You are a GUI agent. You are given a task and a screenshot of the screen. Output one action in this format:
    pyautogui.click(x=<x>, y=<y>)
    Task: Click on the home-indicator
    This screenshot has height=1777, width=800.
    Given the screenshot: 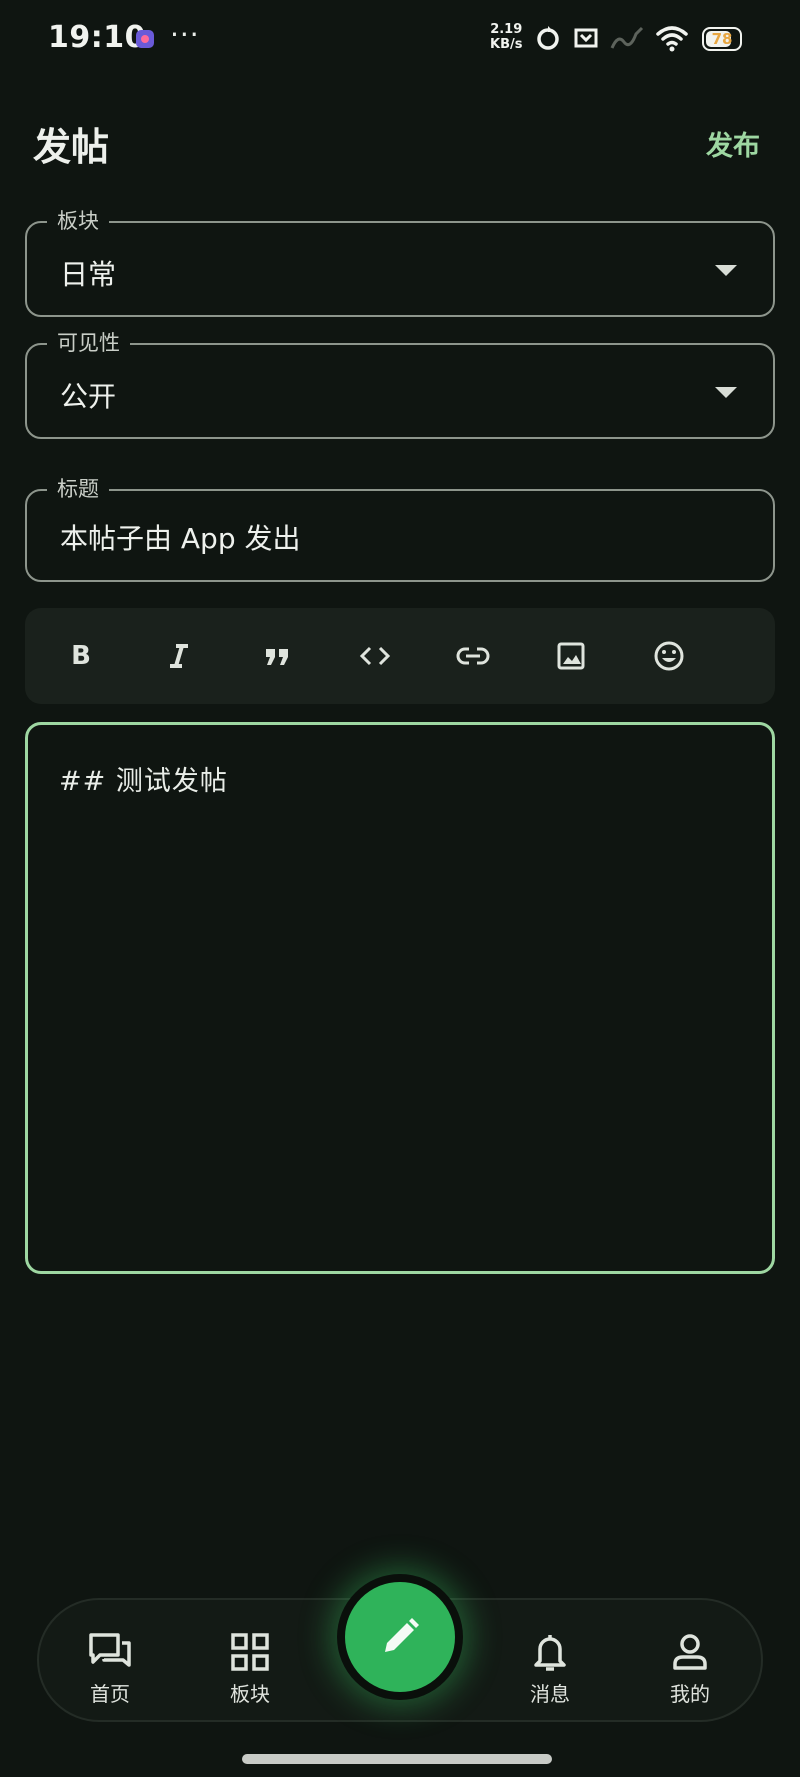 What is the action you would take?
    pyautogui.click(x=397, y=1759)
    